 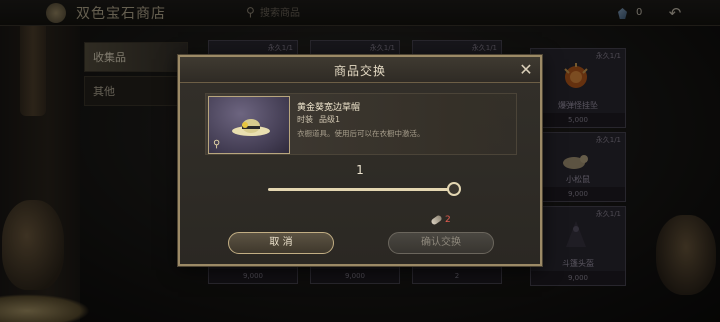 What do you see at coordinates (361, 133) in the screenshot?
I see `item-description: 衣橱道具。使用后可以在衣橱中激活。` at bounding box center [361, 133].